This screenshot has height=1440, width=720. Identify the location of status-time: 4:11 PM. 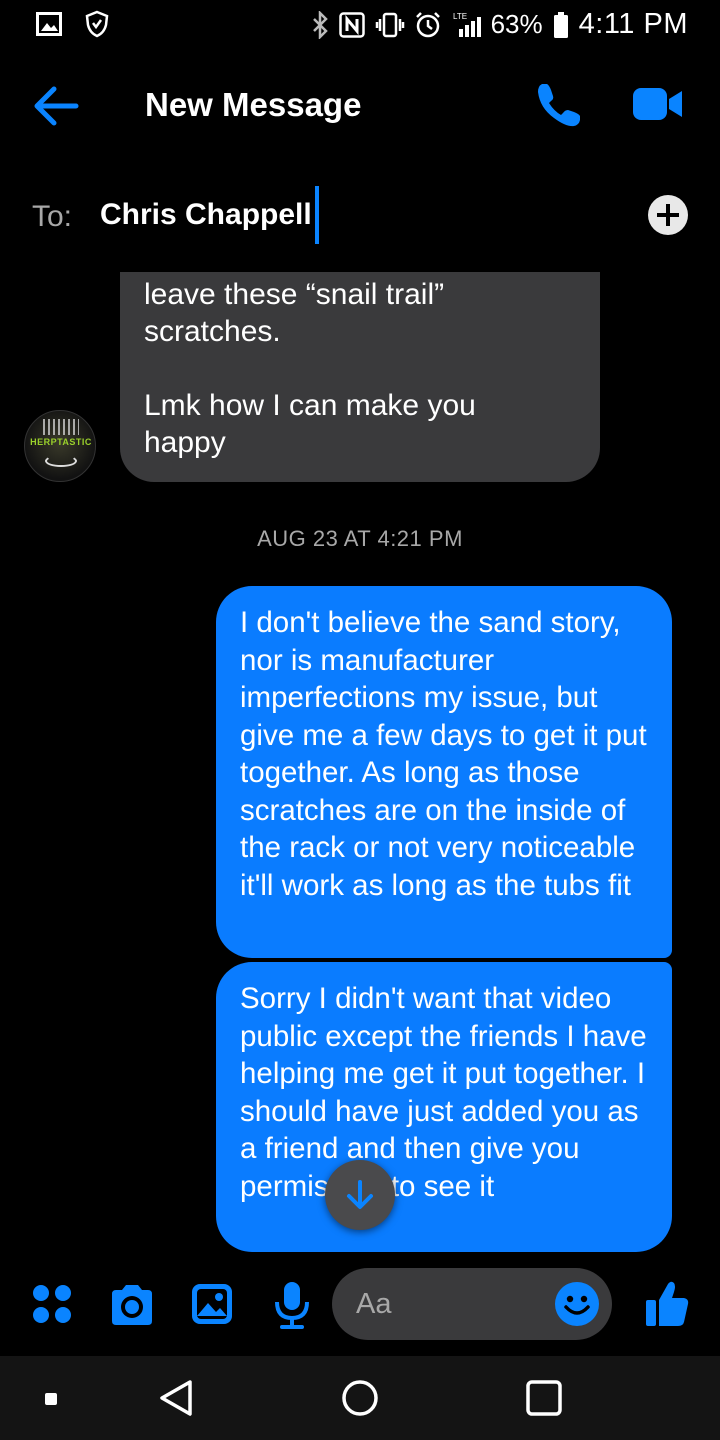
(633, 24).